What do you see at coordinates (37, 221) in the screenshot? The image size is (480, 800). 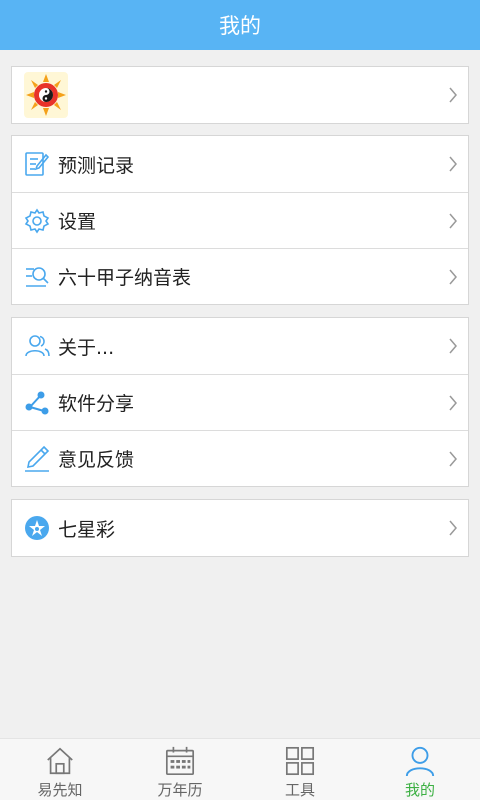 I see `gear-icon` at bounding box center [37, 221].